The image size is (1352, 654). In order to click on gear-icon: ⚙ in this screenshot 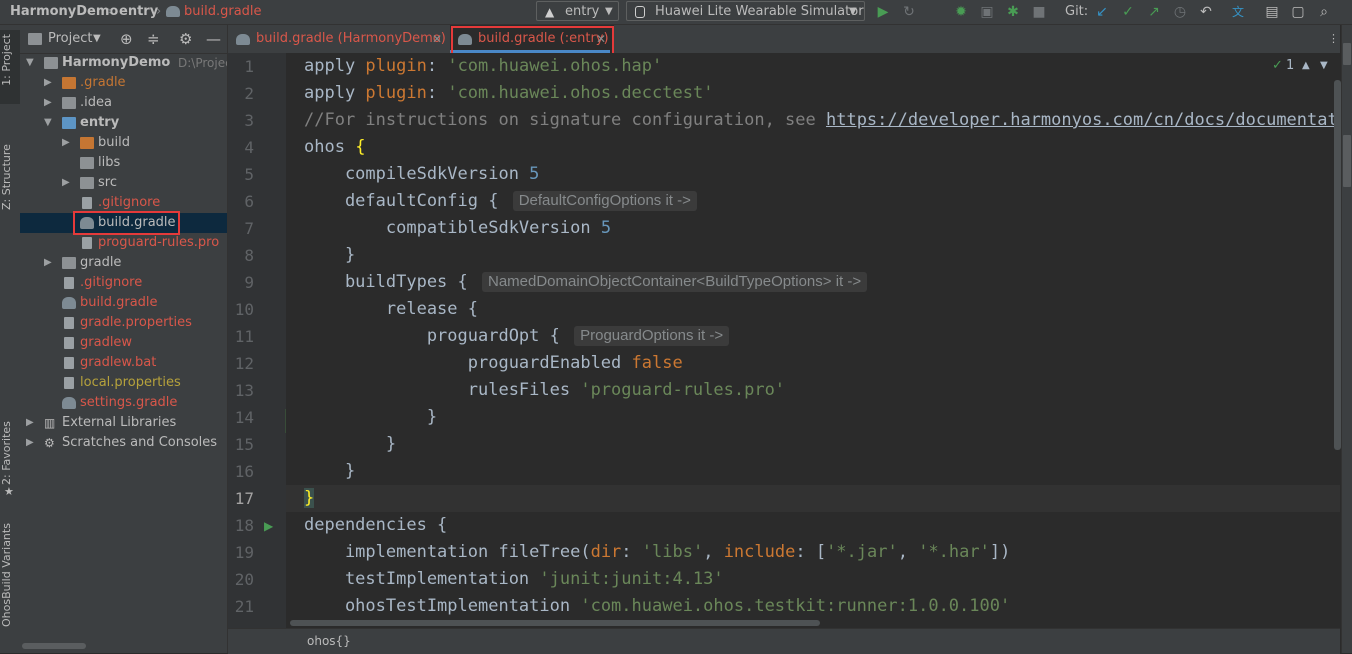, I will do `click(185, 39)`.